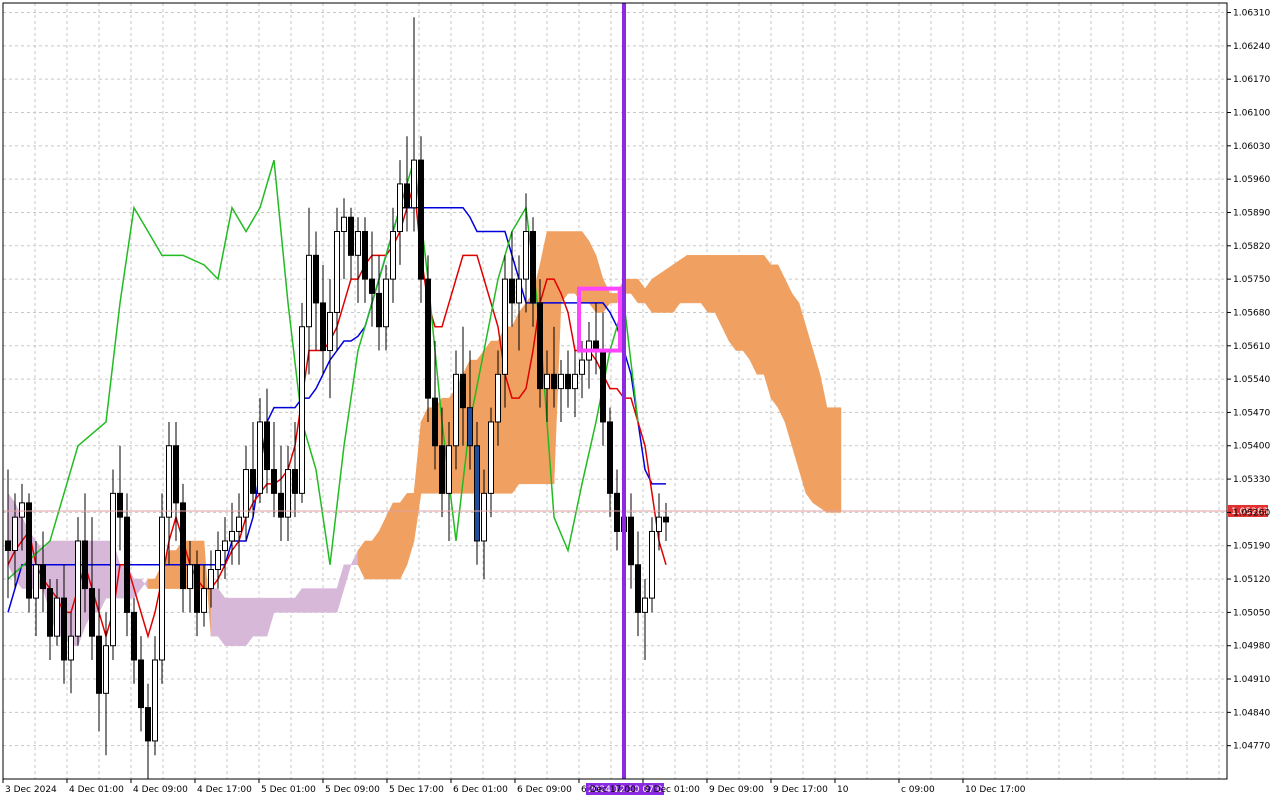  Describe the element at coordinates (1251, 347) in the screenshot. I see `price-tick-label: 1.05610` at that location.